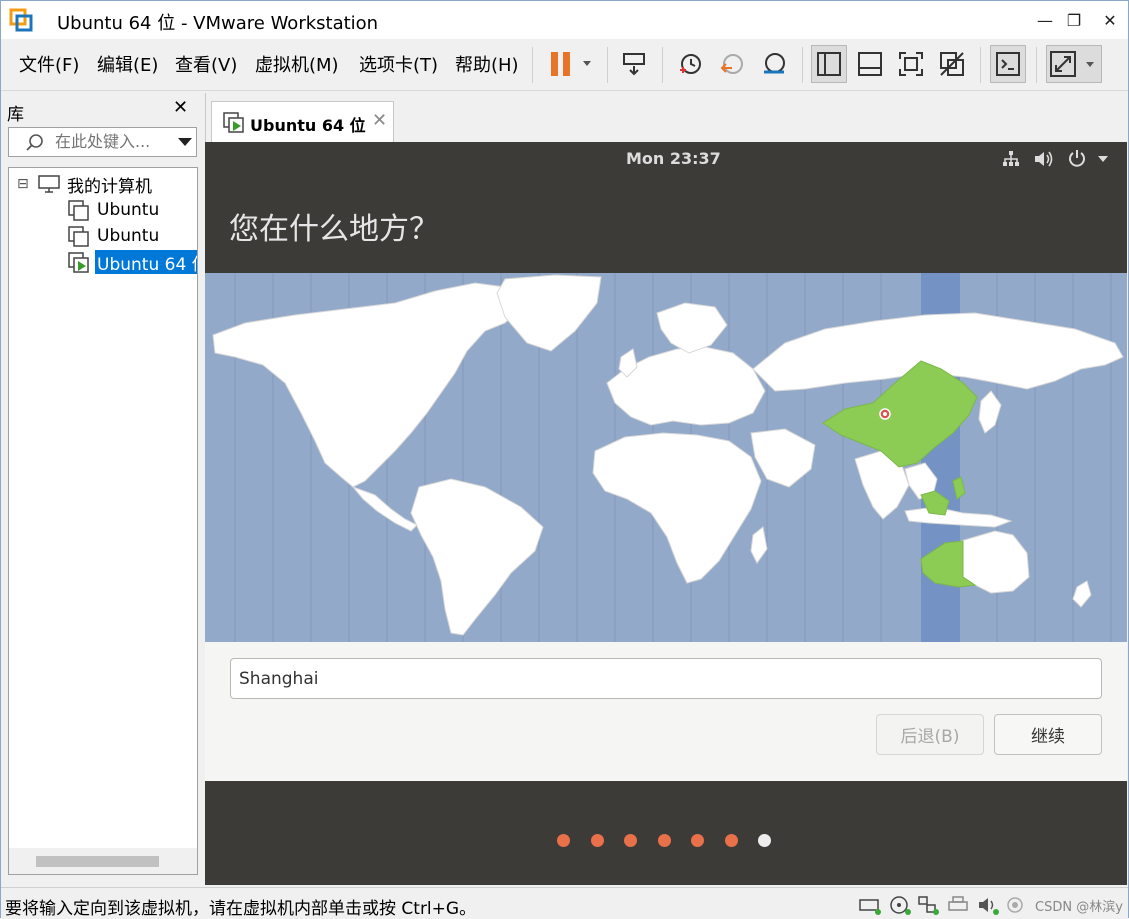 This screenshot has height=919, width=1129. I want to click on terminal-icon, so click(1008, 64).